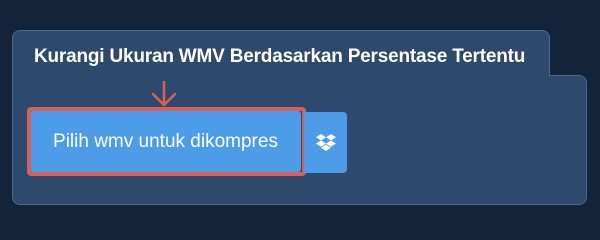 The height and width of the screenshot is (240, 600). I want to click on dropbox-icon, so click(325, 142).